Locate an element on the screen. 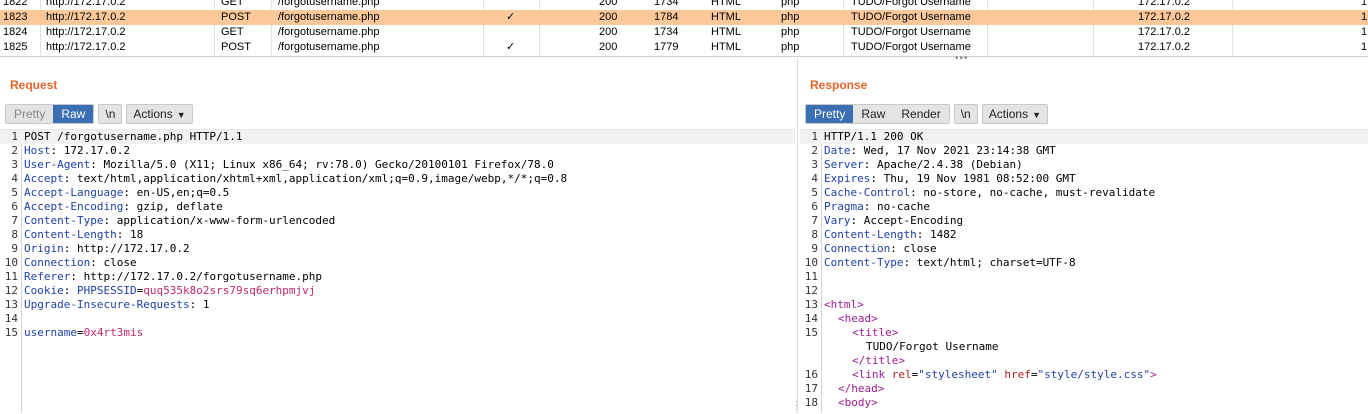 The height and width of the screenshot is (414, 1368). code-line: 1 HTTP/1.1 200 OK is located at coordinates (1084, 137).